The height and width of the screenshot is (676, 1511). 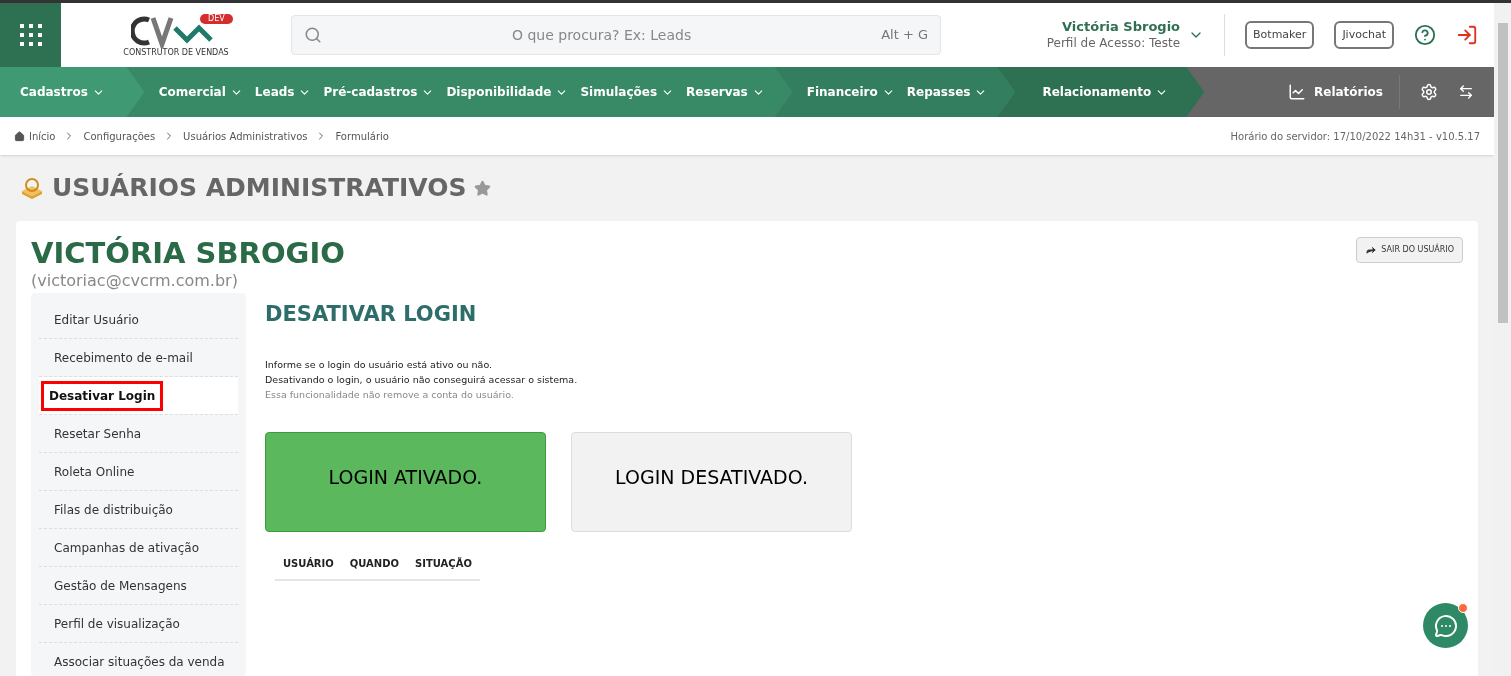 I want to click on forward-arrow-icon, so click(x=1371, y=250).